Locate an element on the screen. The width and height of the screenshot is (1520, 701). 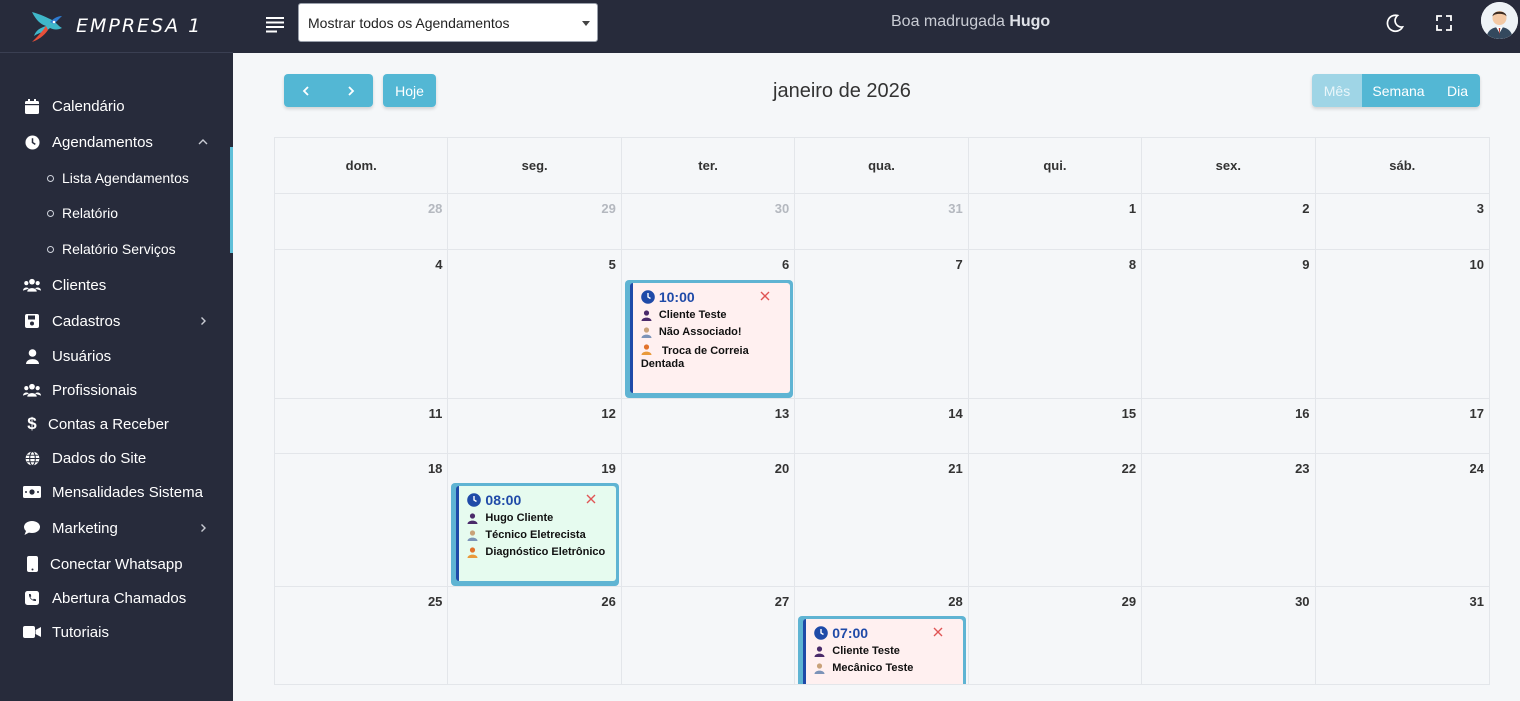
sidebar-item-tutoriais: Tutoriais is located at coordinates (116, 632).